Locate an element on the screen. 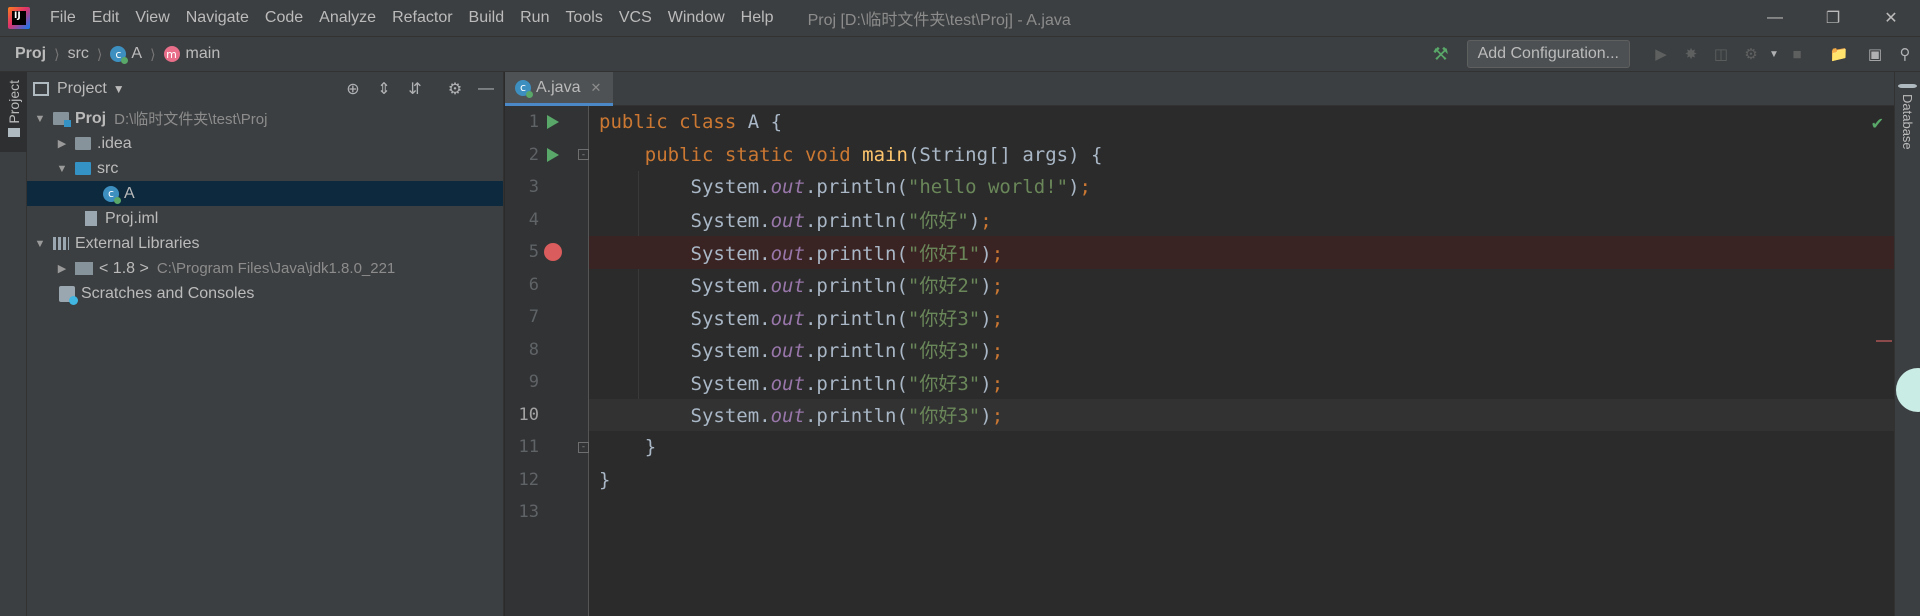  stop-icon: ■ is located at coordinates (1797, 54).